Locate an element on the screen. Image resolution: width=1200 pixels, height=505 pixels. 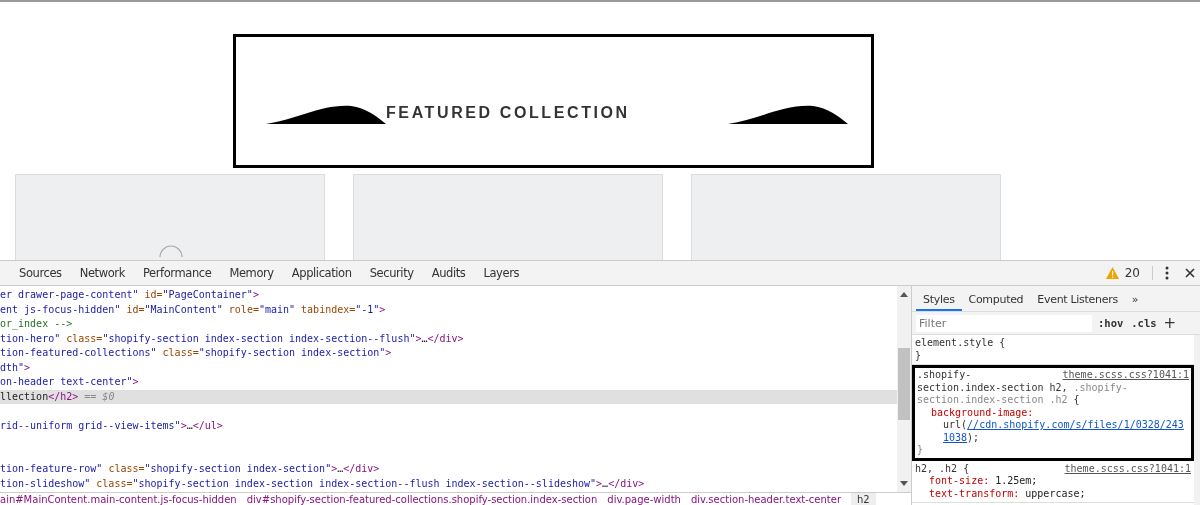
code-line: tion-hero" class="shopify-section index-section index-section--flush">…</div> is located at coordinates (448, 338).